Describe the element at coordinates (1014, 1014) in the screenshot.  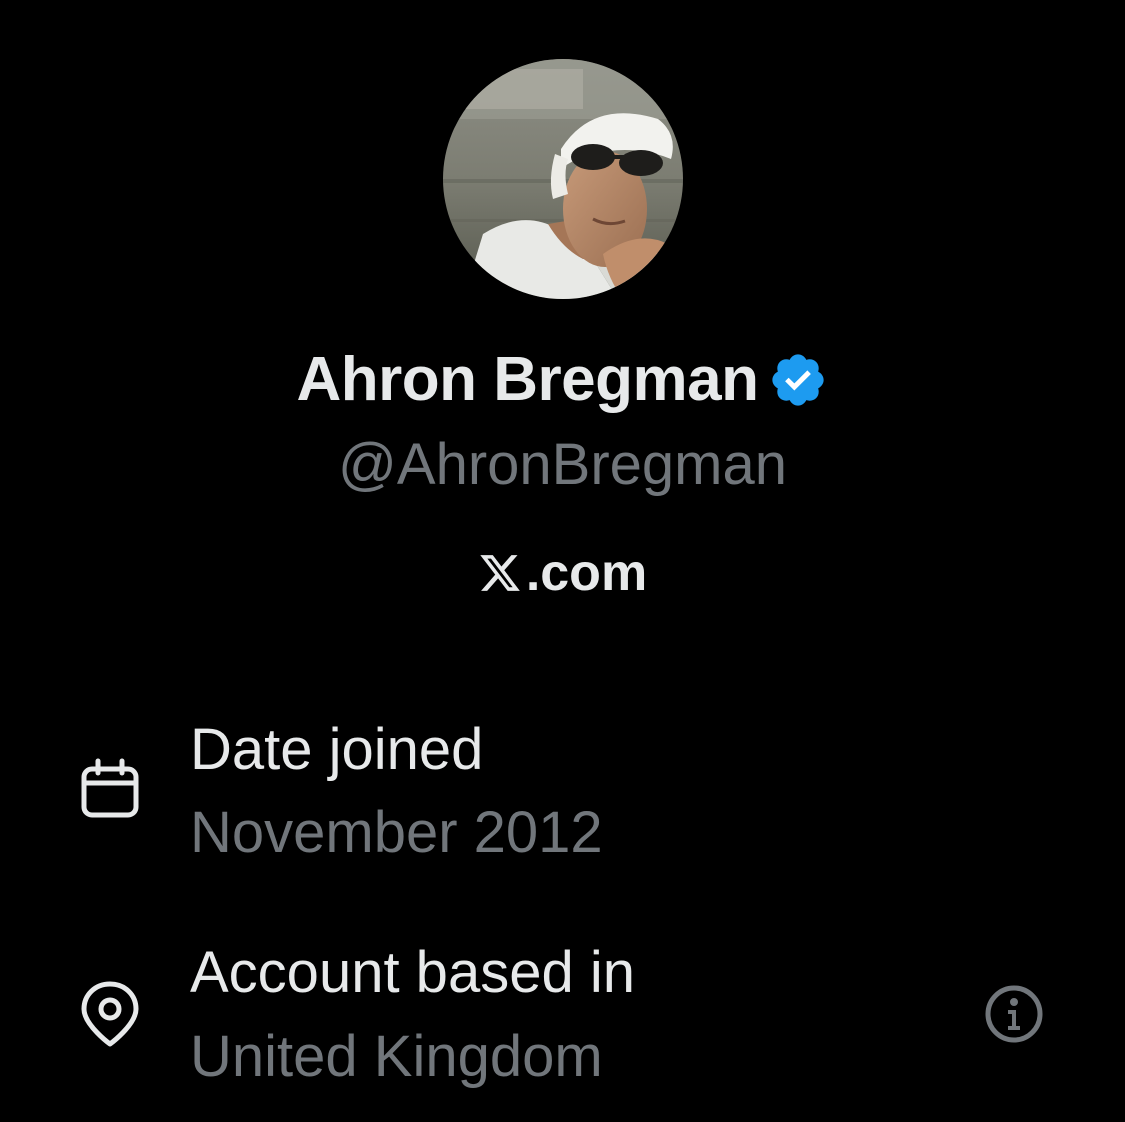
I see `info-icon` at that location.